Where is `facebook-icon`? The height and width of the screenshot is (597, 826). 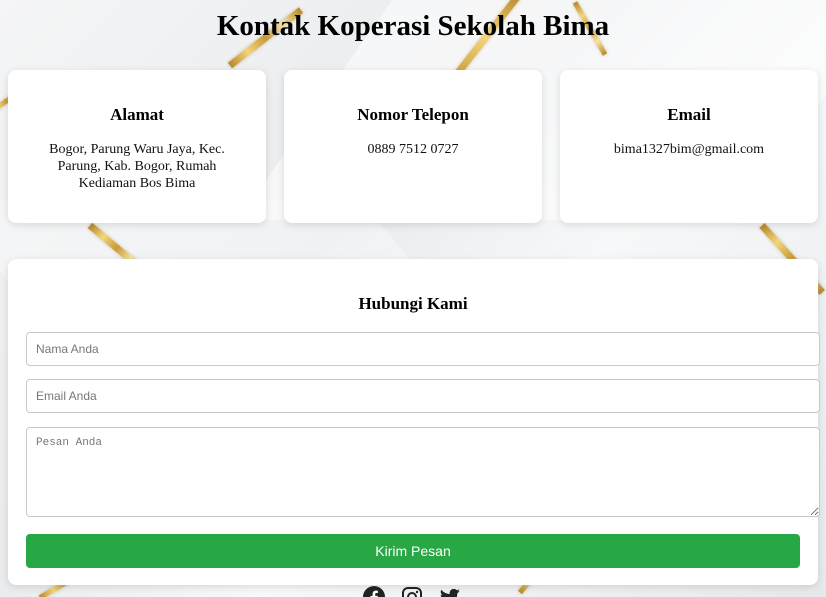 facebook-icon is located at coordinates (374, 591).